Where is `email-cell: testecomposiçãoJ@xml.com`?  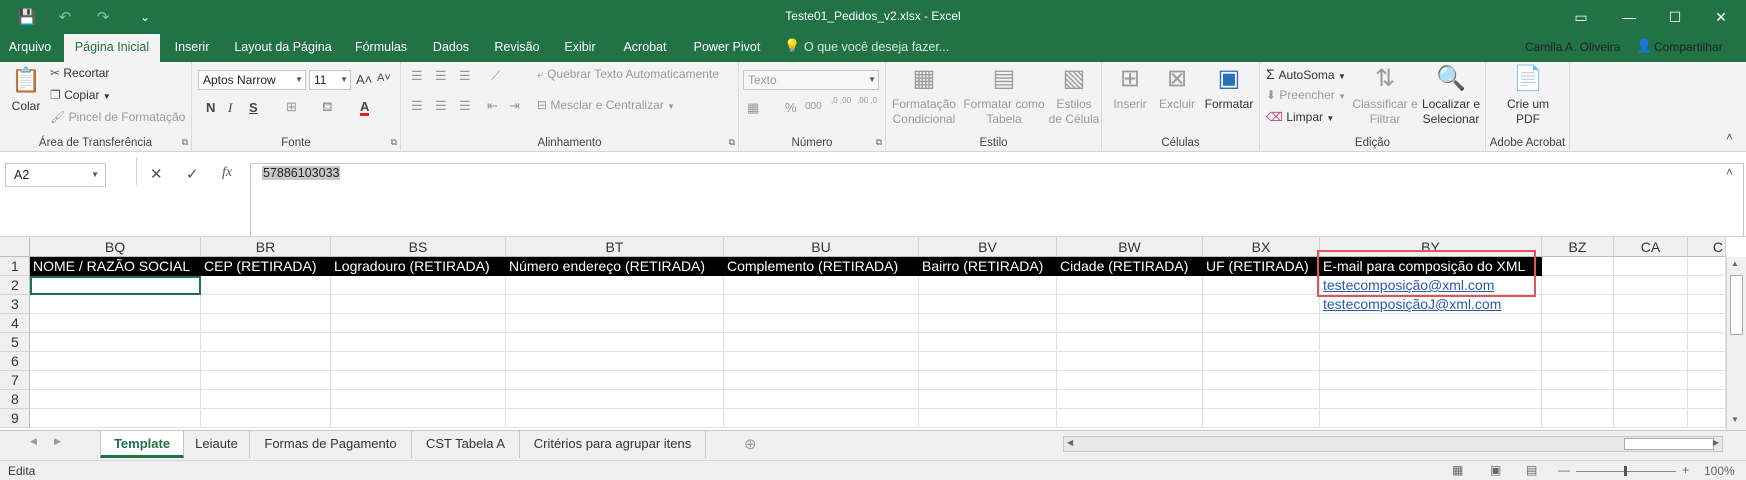 email-cell: testecomposiçãoJ@xml.com is located at coordinates (1431, 304).